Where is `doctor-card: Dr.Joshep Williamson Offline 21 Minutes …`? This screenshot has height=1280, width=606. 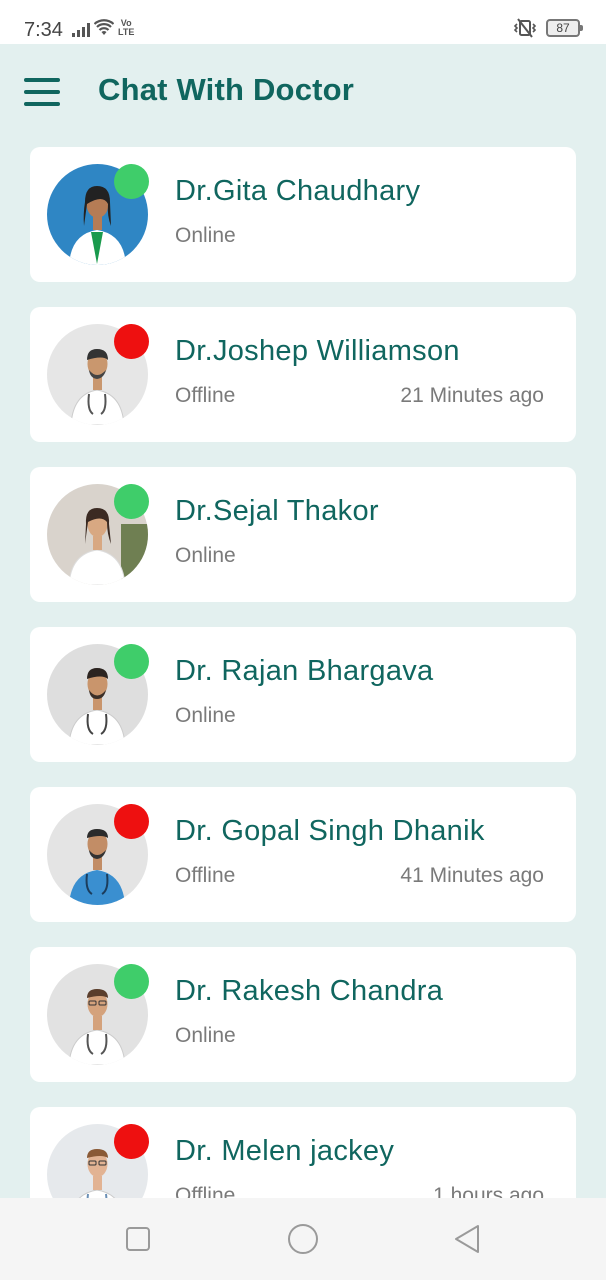
doctor-card: Dr.Joshep Williamson Offline 21 Minutes … is located at coordinates (303, 374).